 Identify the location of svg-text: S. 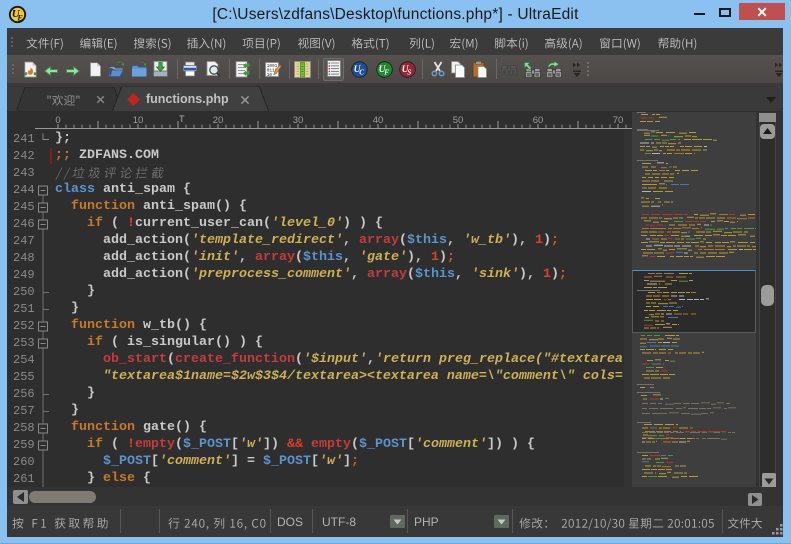
(409, 73).